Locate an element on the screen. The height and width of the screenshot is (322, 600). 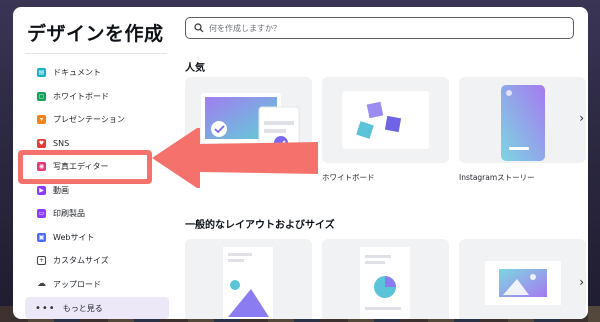
sidebar-item-custom-size: + カスタムサイズ is located at coordinates (97, 260).